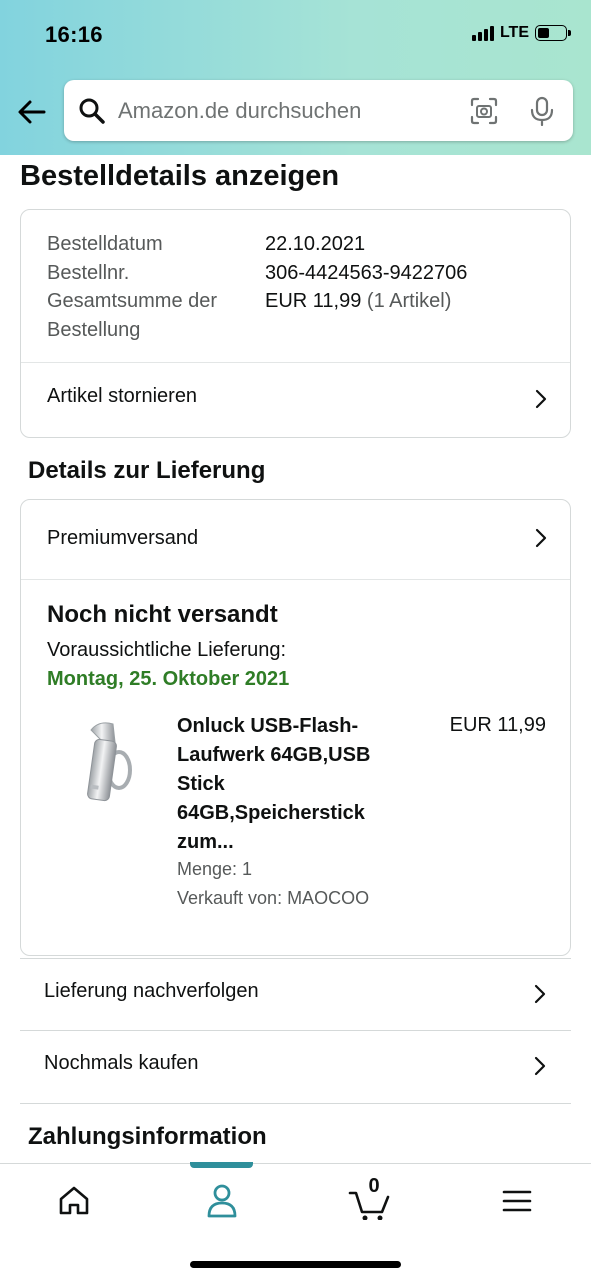 This screenshot has height=1280, width=591. I want to click on product-price: EUR 11,99, so click(497, 725).